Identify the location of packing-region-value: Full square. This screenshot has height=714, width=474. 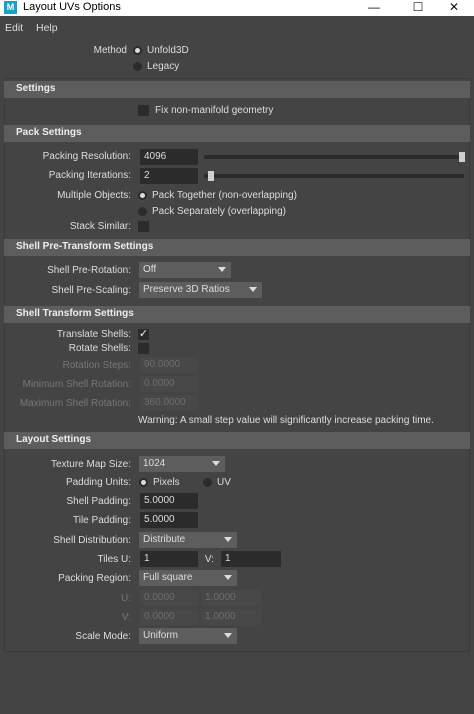
(168, 577).